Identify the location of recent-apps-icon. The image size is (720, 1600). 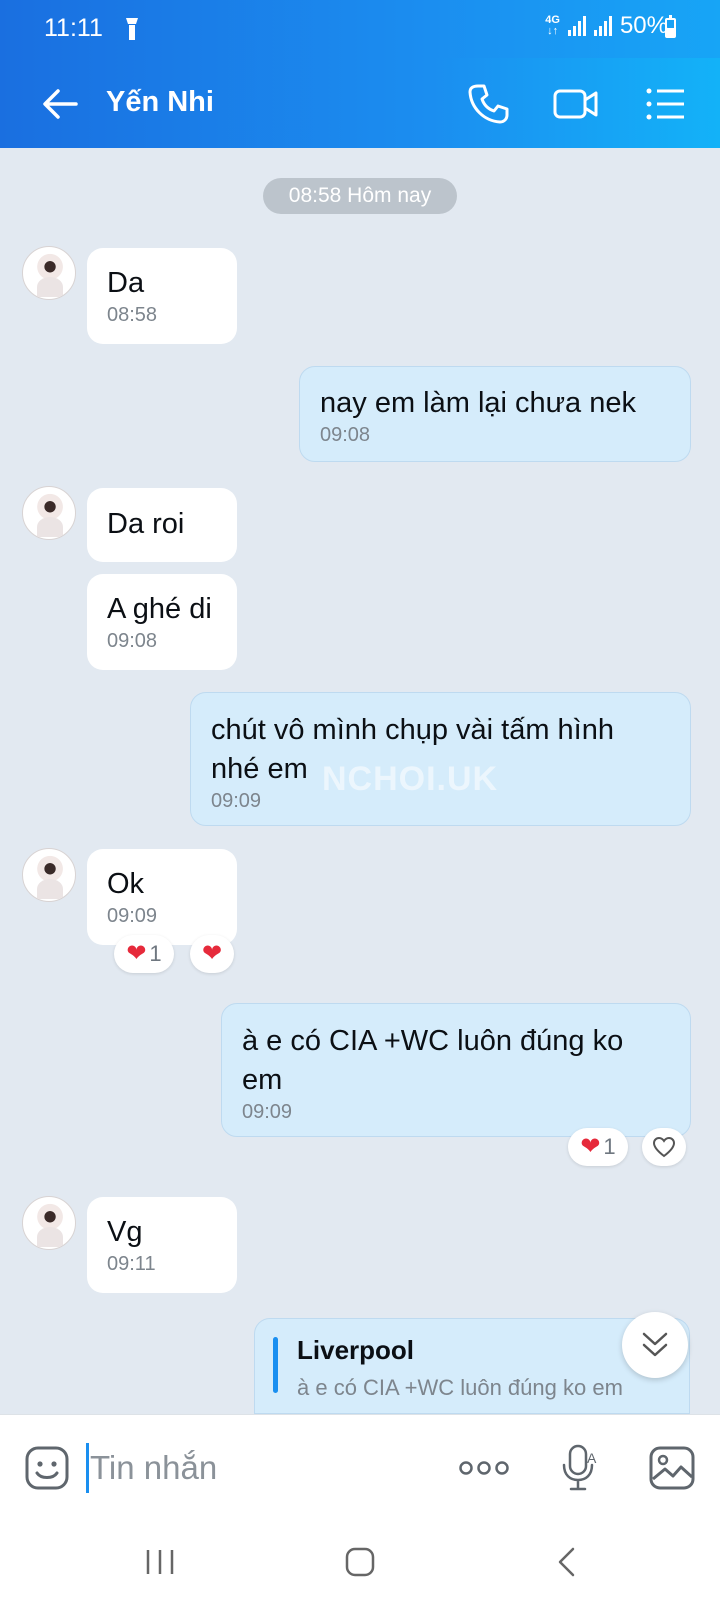
(160, 1562).